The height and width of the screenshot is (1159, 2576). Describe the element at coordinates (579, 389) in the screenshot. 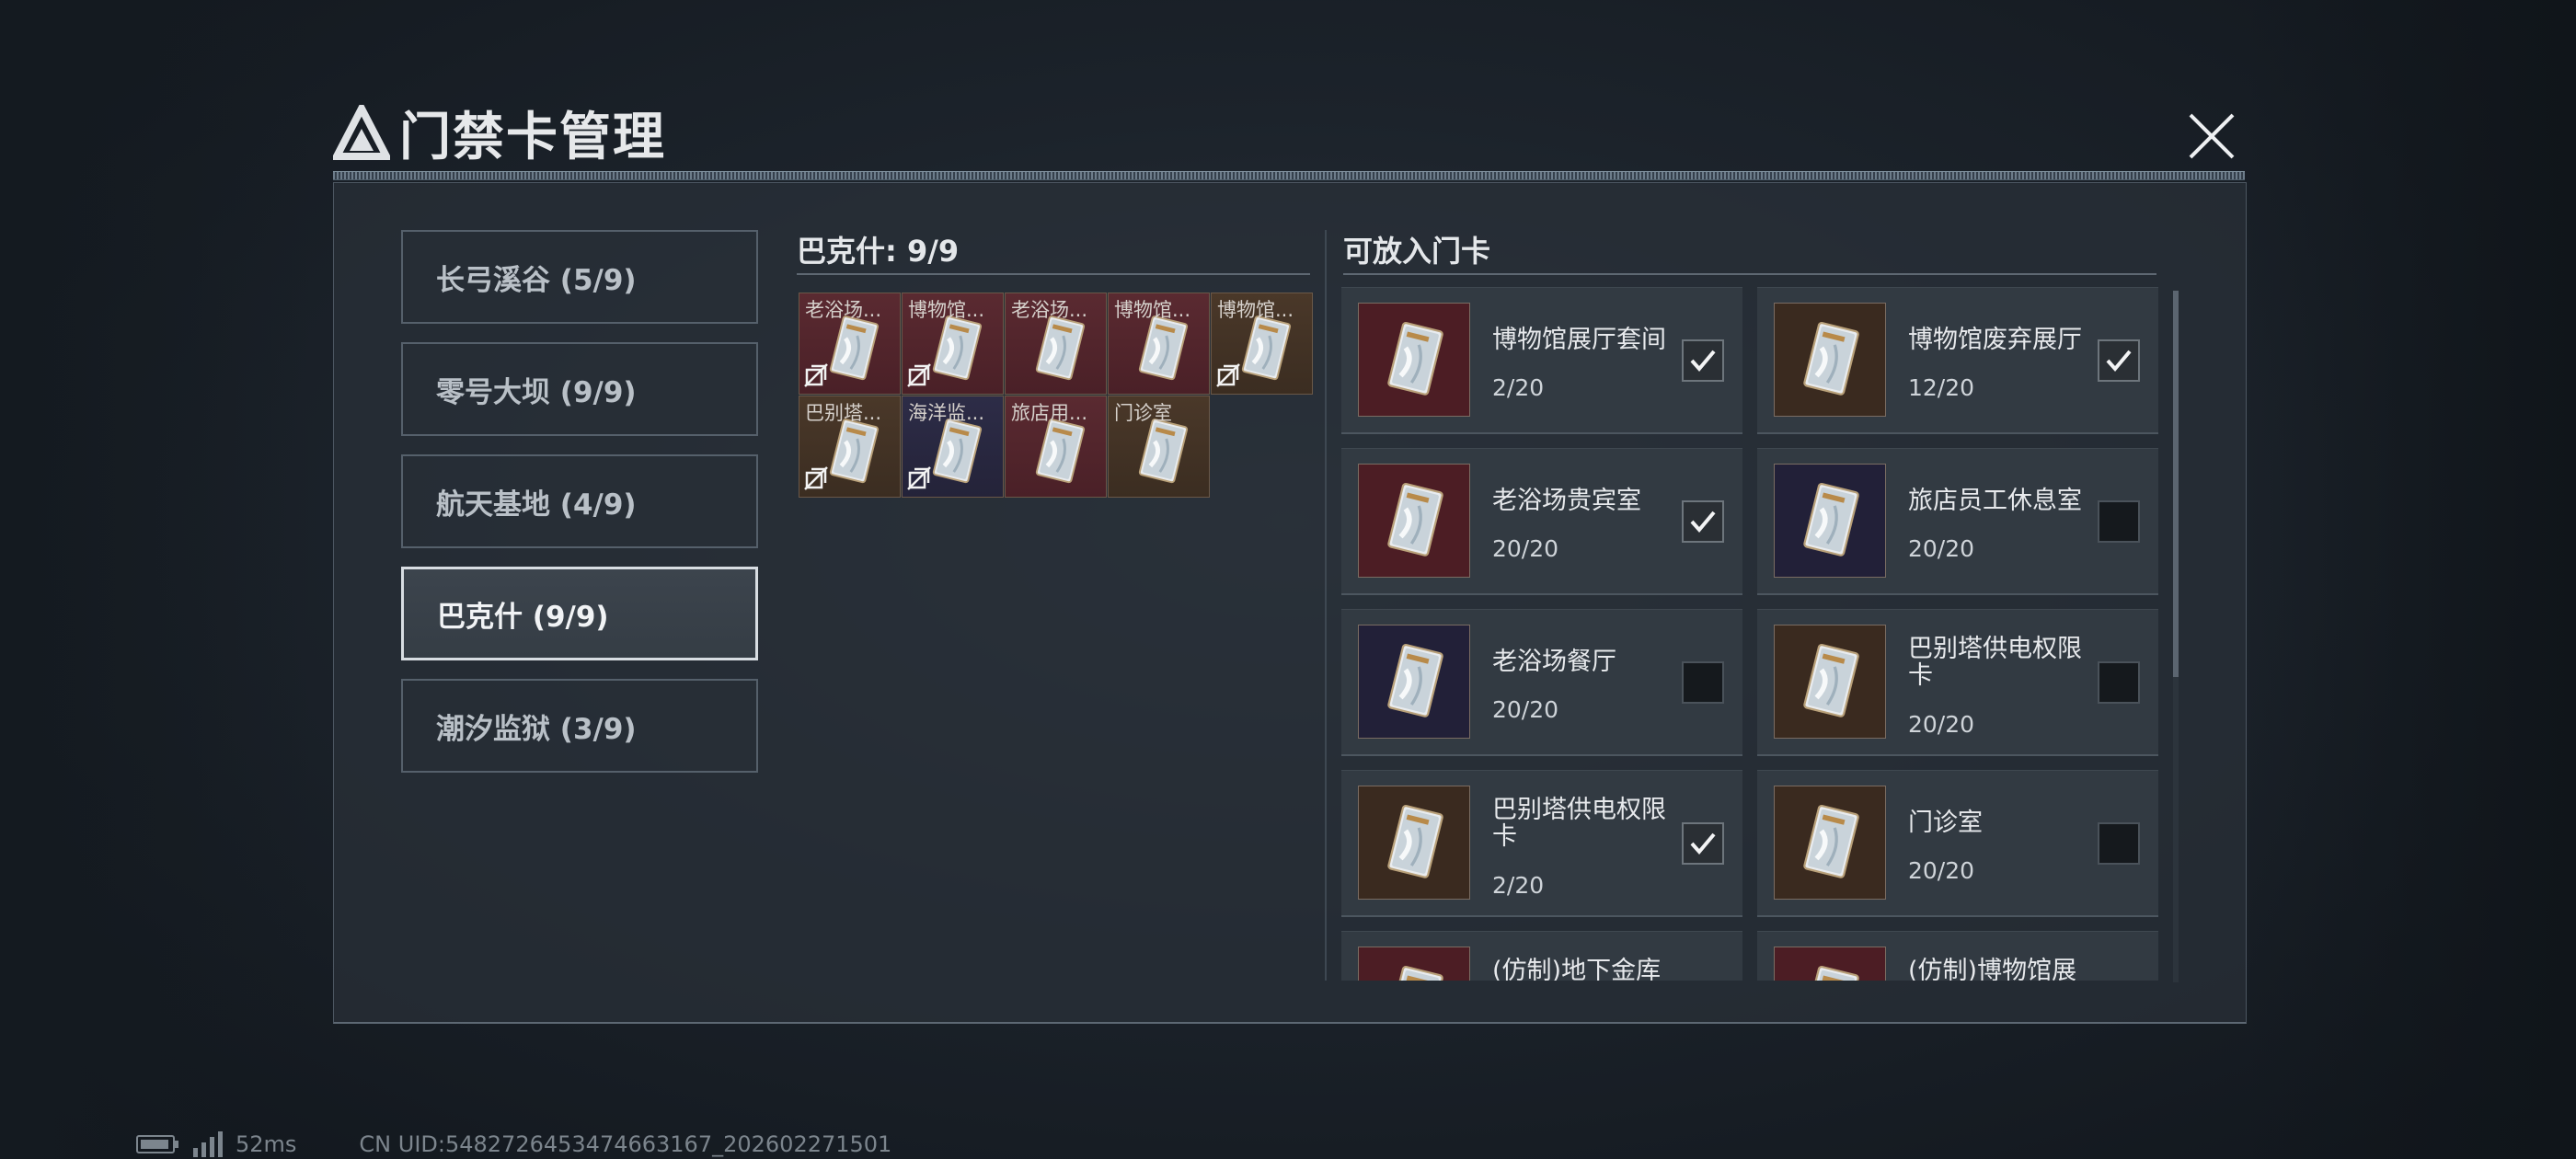

I see `region-tab: 零号大坝 (9/9)` at that location.